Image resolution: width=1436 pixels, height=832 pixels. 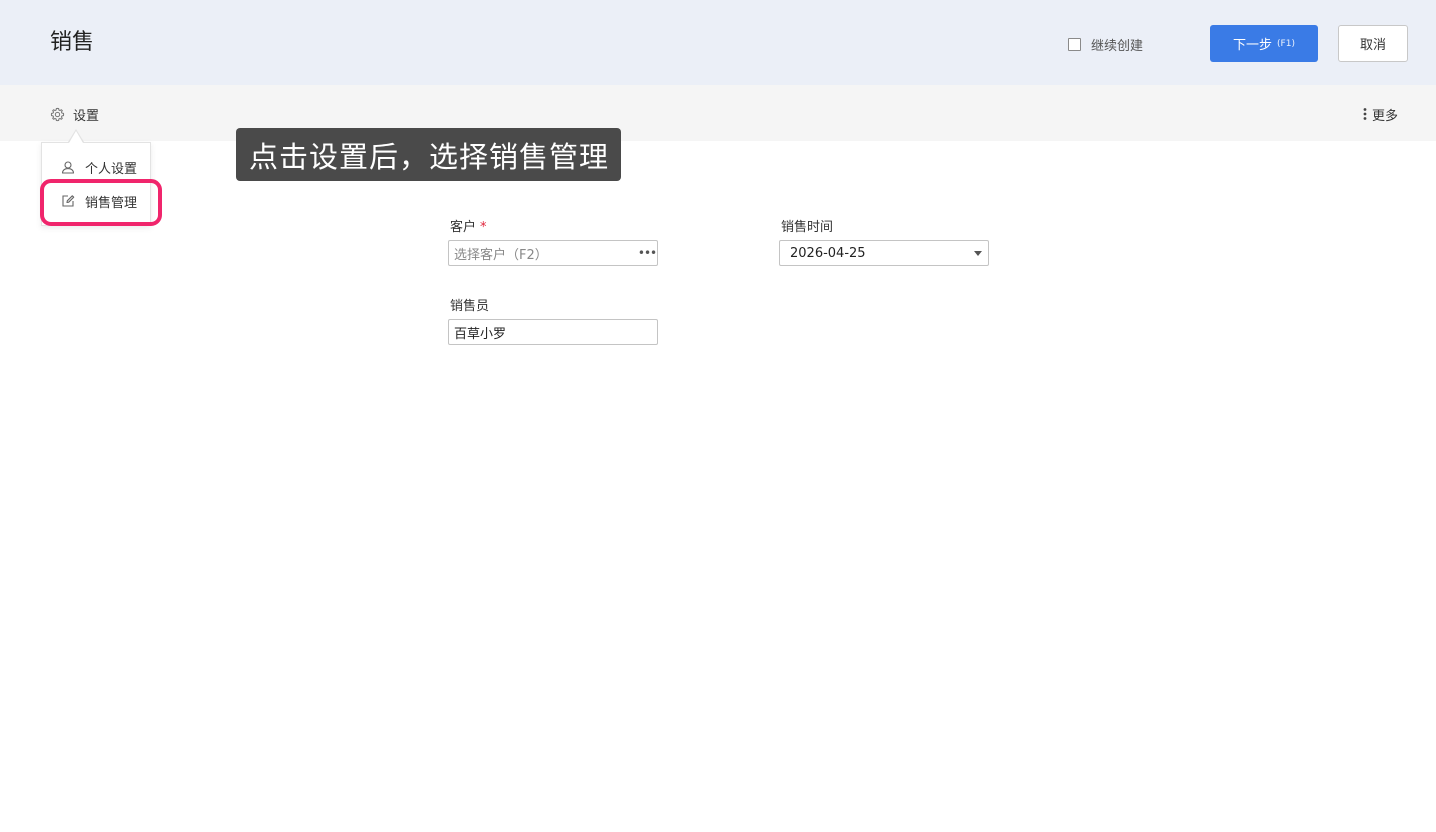 I want to click on salesperson-label: 销售员, so click(x=470, y=306).